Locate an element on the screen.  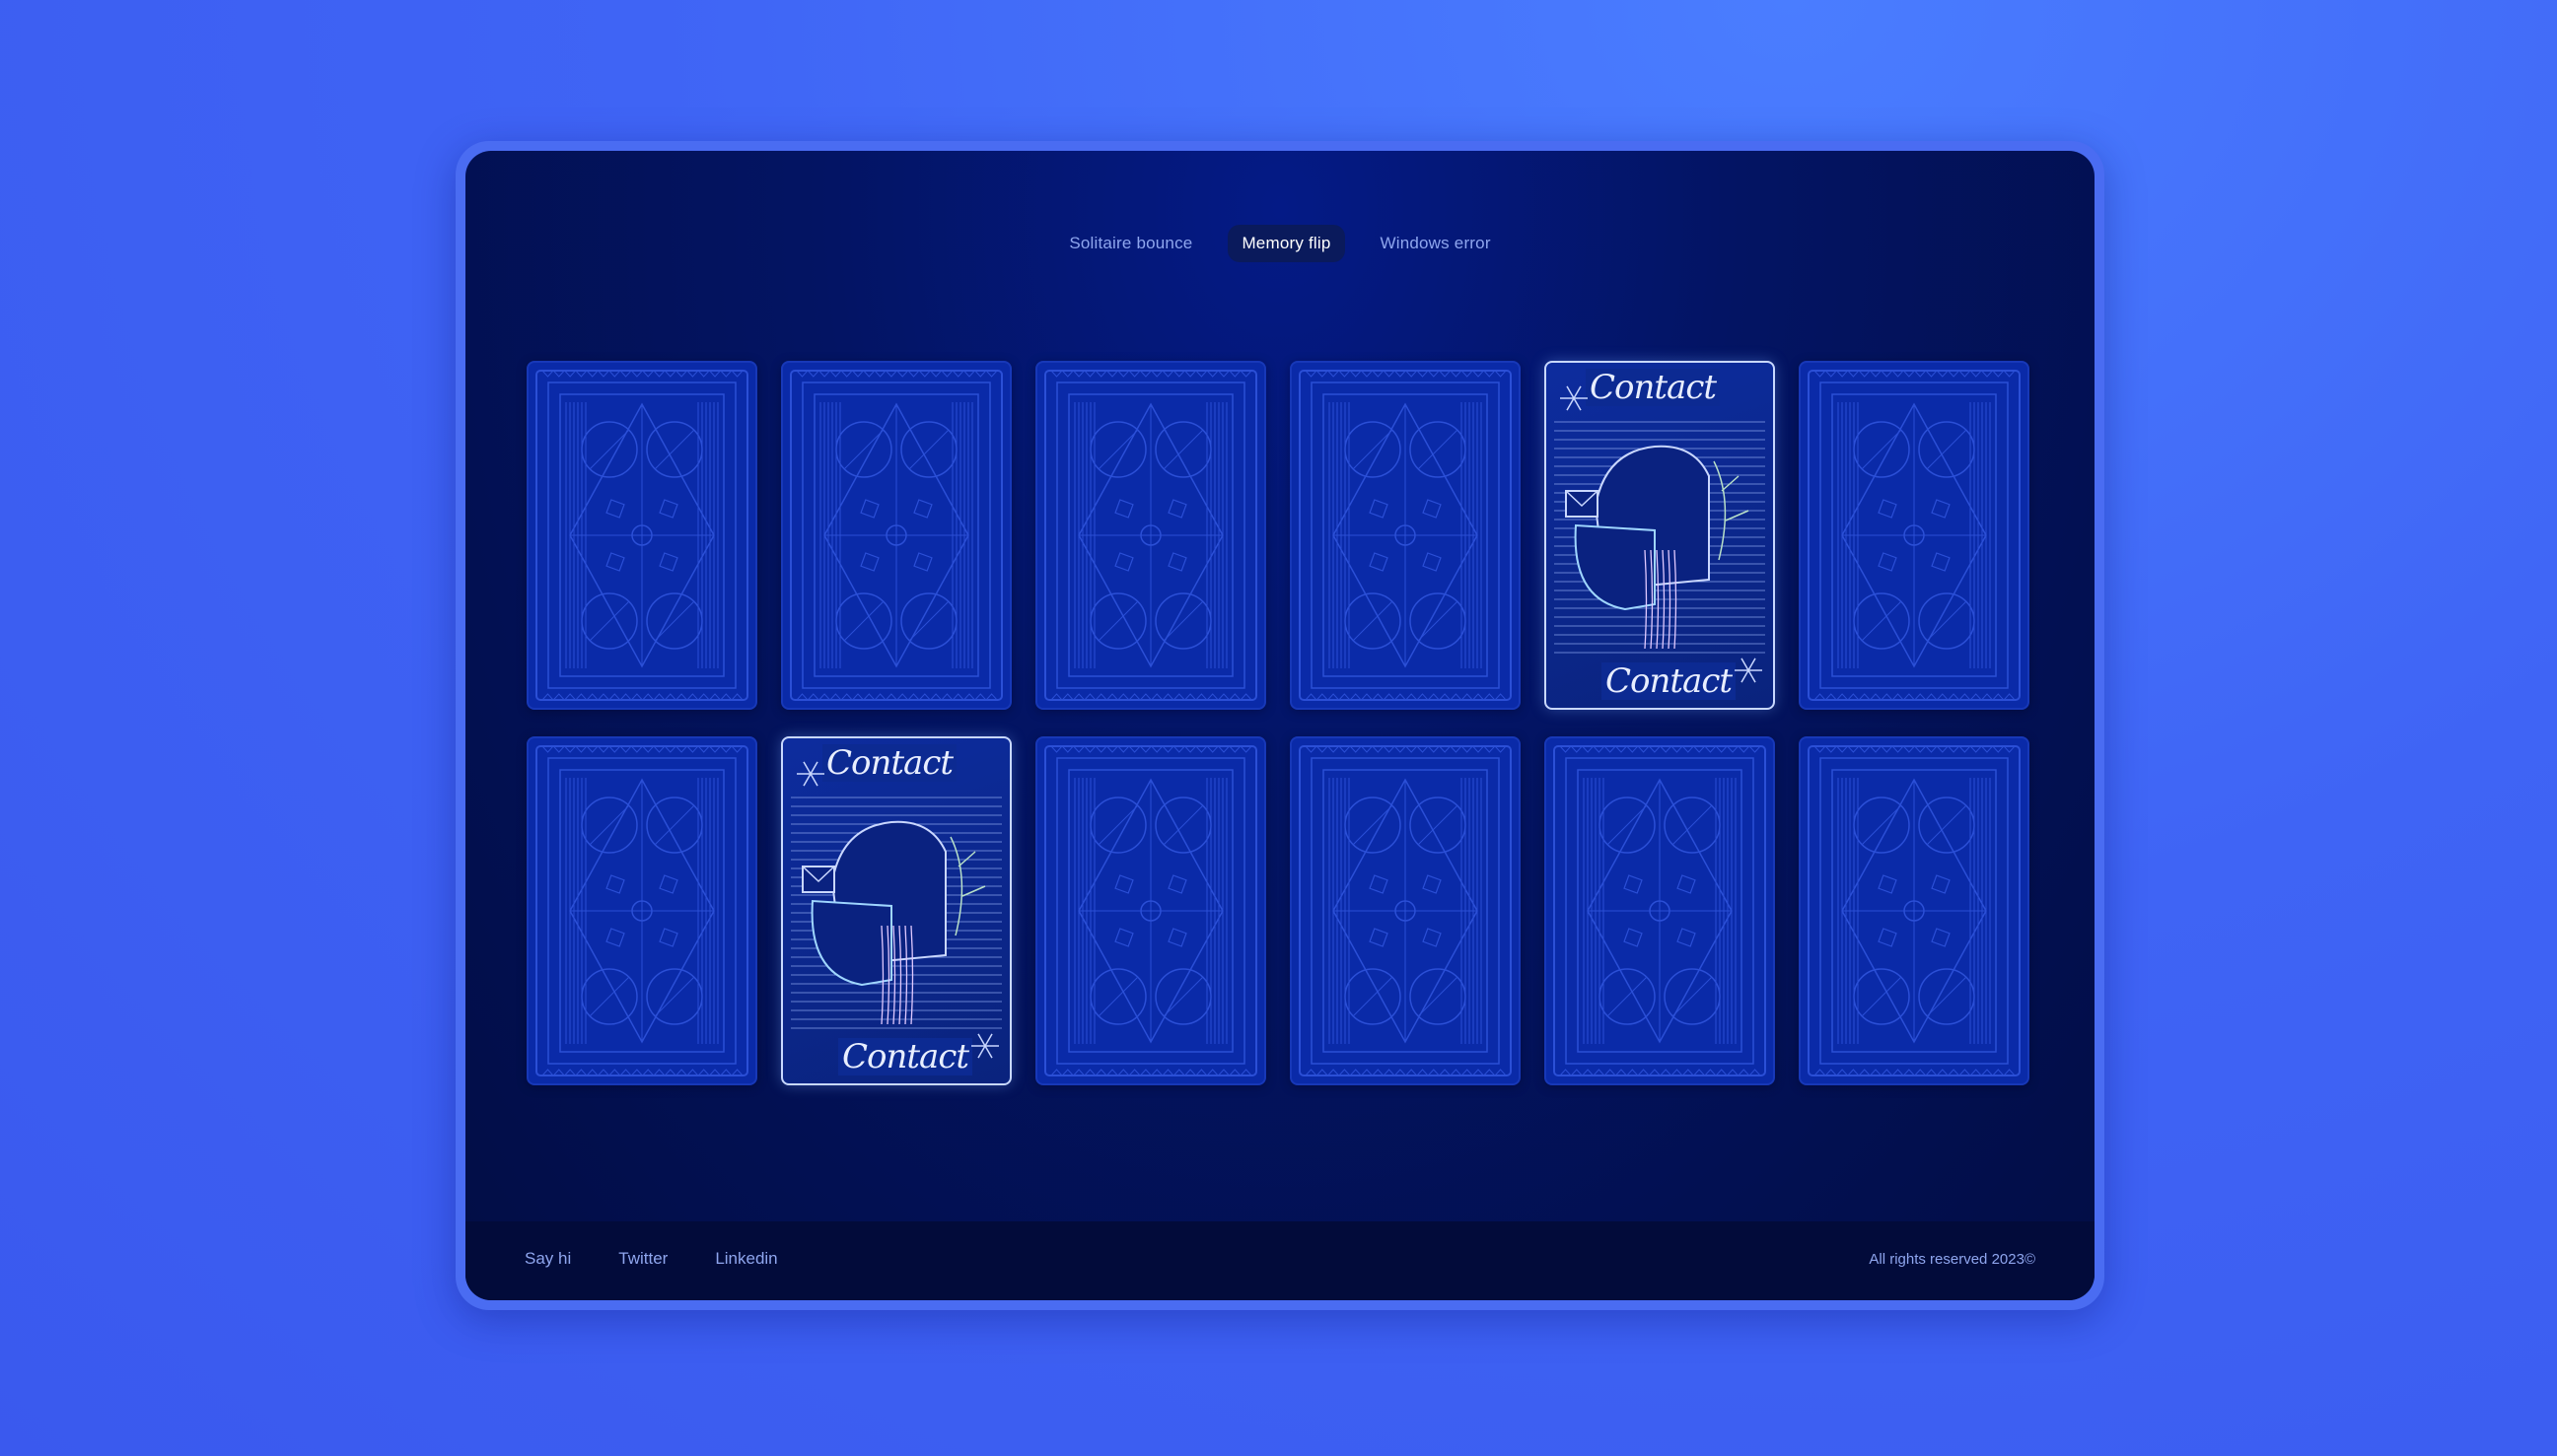
tab-memory-flip: Memory flip is located at coordinates (1286, 243).